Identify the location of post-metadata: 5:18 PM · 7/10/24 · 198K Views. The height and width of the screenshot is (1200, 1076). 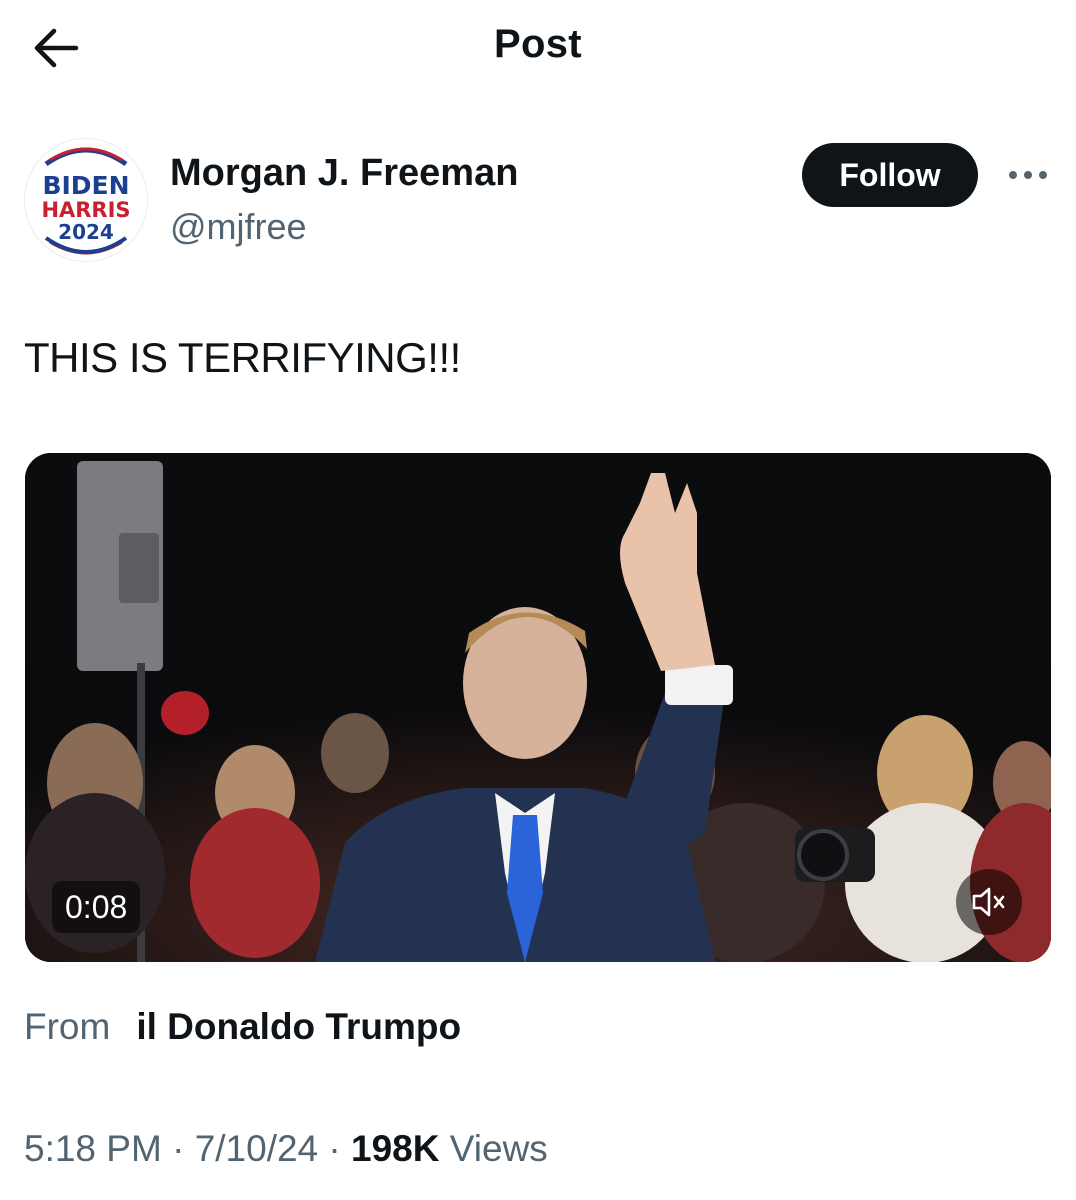
(286, 1149).